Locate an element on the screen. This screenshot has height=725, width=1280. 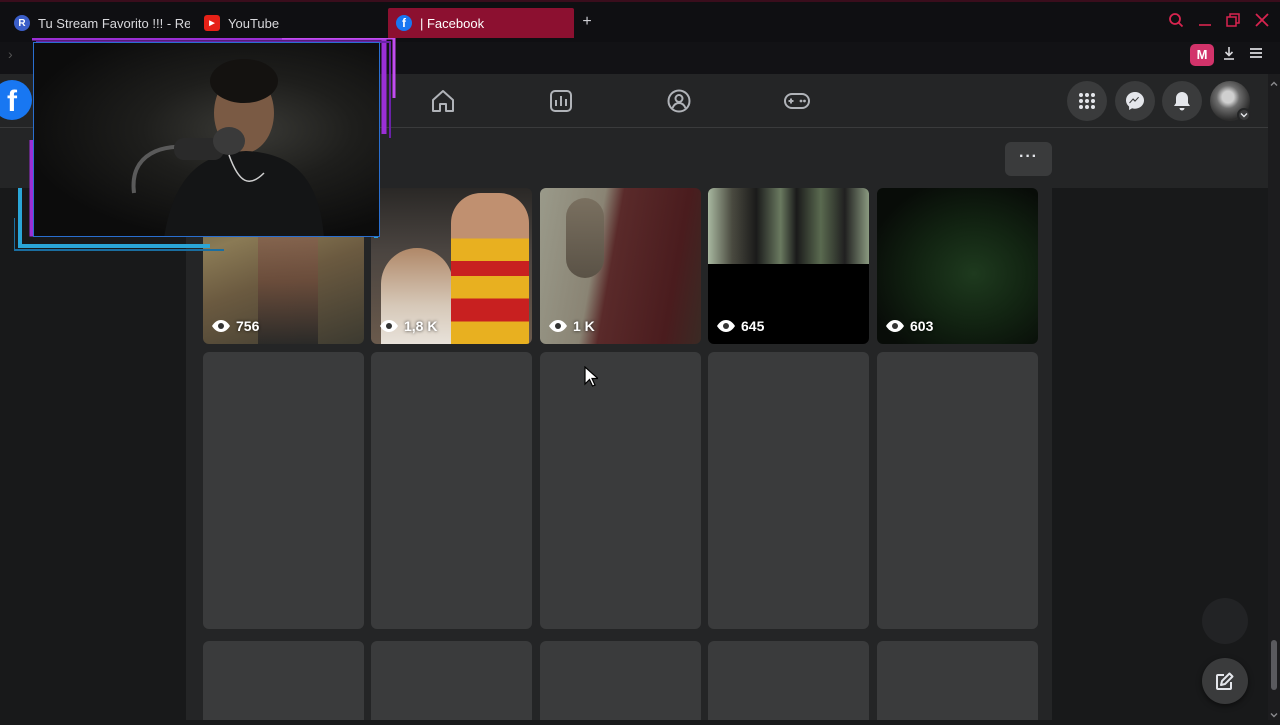
webcam-video is located at coordinates (206, 139).